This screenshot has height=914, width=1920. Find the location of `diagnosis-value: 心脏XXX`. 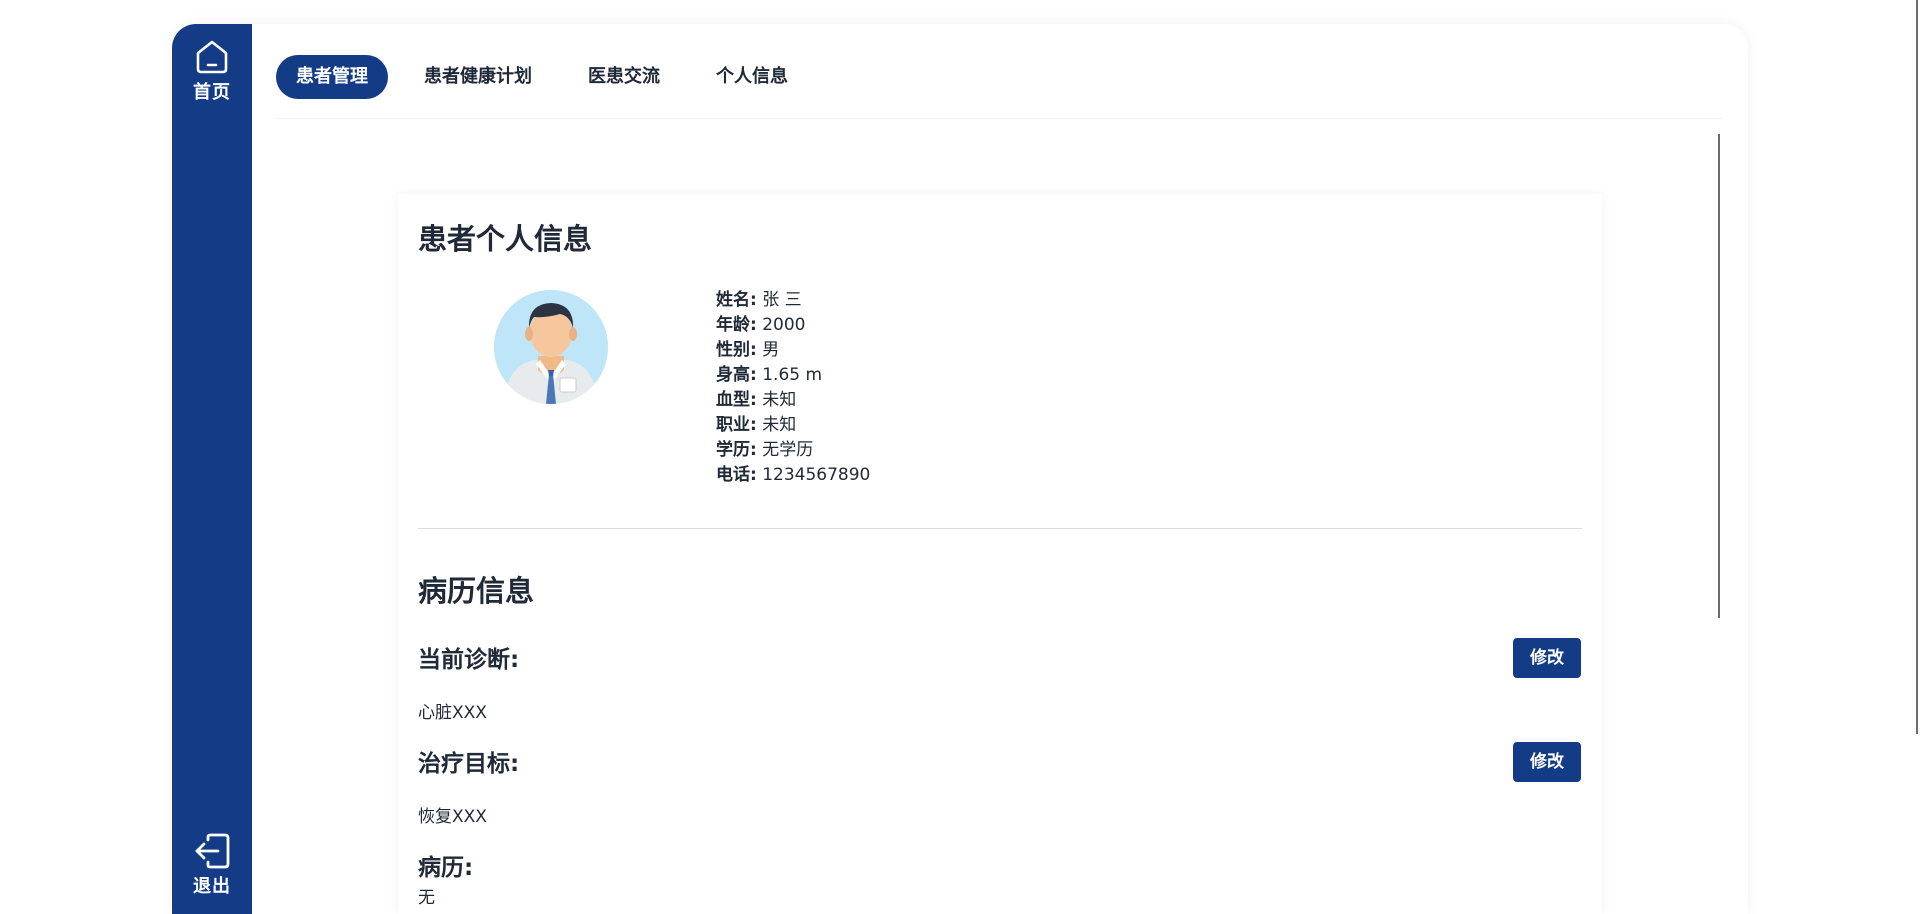

diagnosis-value: 心脏XXX is located at coordinates (452, 713).